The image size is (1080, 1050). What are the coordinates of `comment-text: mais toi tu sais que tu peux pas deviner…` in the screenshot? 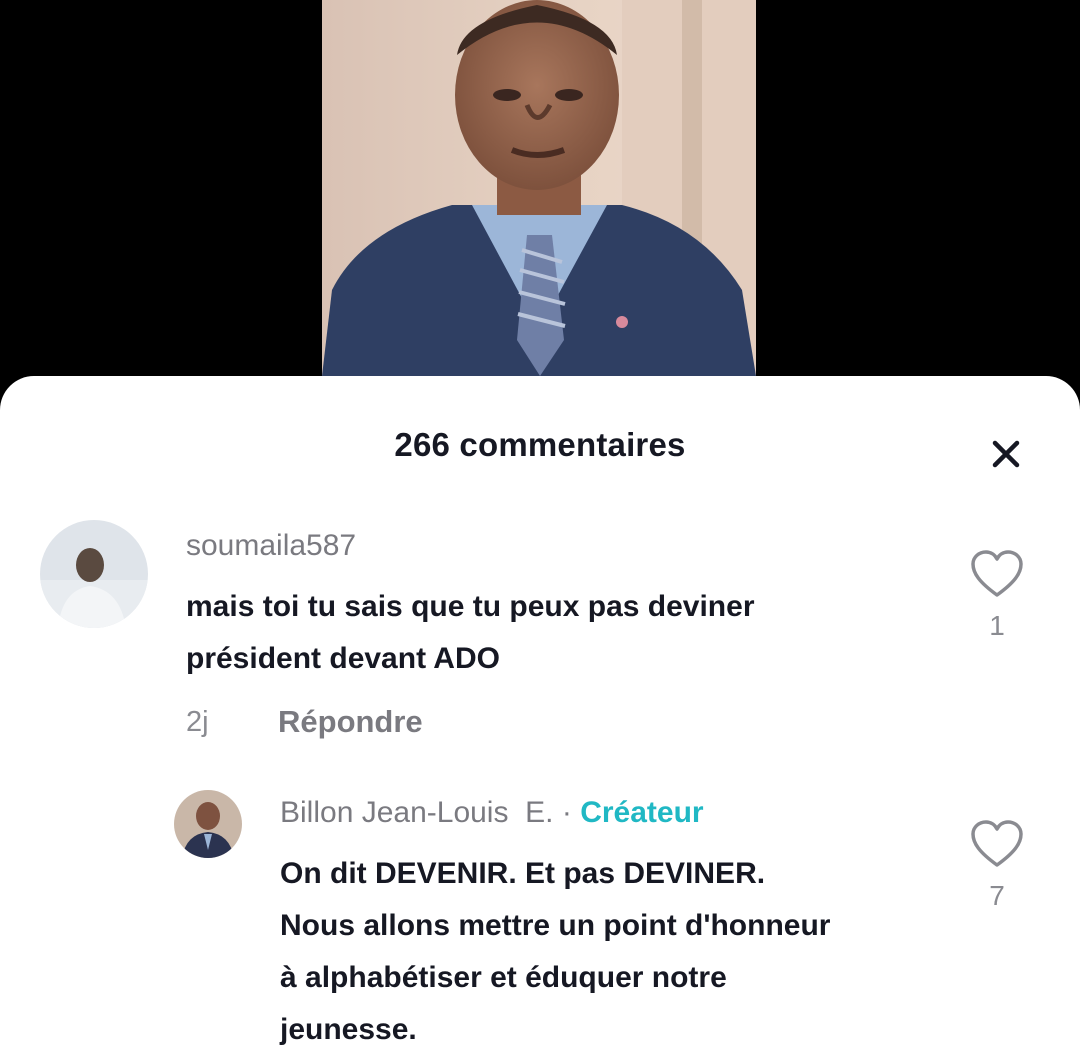 It's located at (556, 633).